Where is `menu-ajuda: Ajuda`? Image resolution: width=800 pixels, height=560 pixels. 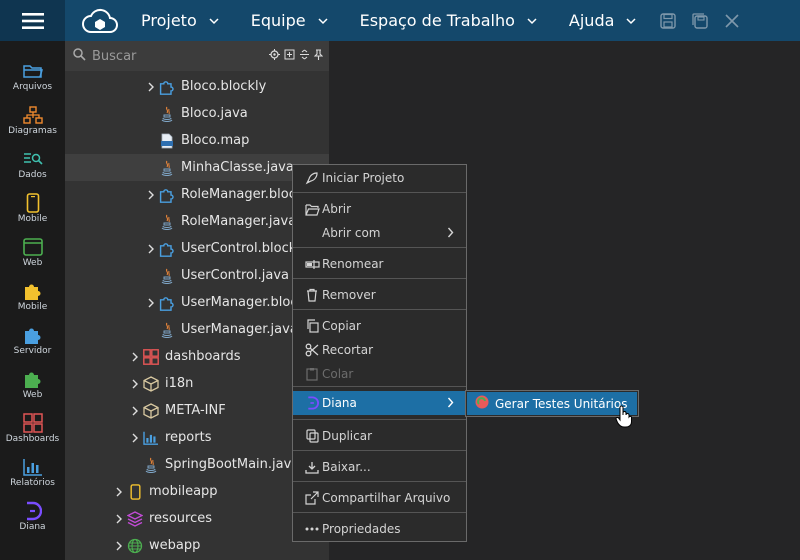 menu-ajuda: Ajuda is located at coordinates (603, 20).